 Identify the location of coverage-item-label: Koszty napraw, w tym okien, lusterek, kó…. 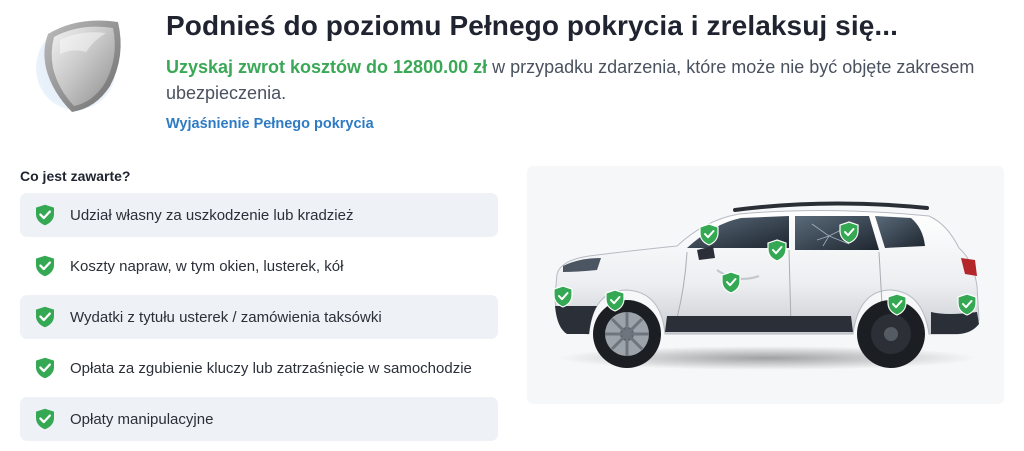
(207, 266).